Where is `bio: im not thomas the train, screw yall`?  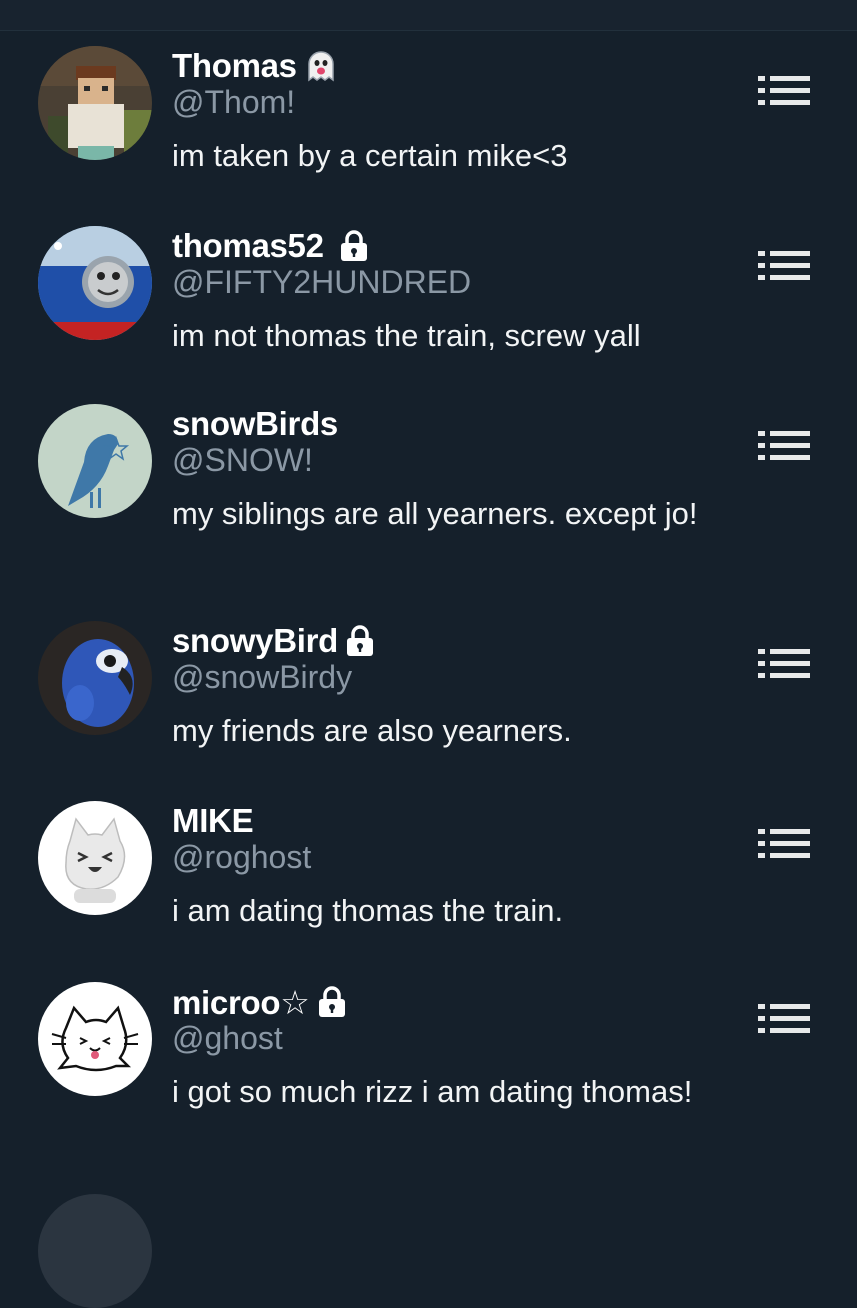
bio: im not thomas the train, screw yall is located at coordinates (406, 335).